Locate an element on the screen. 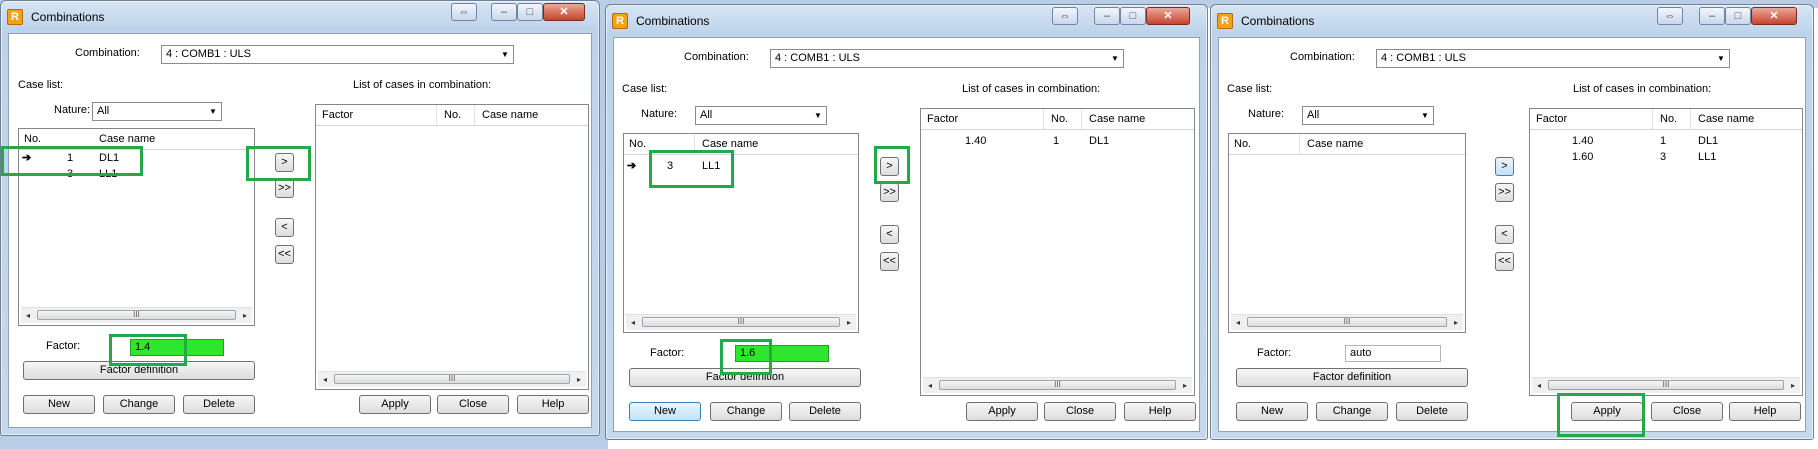  combination-case-list: Factor No. Case name 1.40 1 DL1 ◂ III ▸ is located at coordinates (1057, 252).